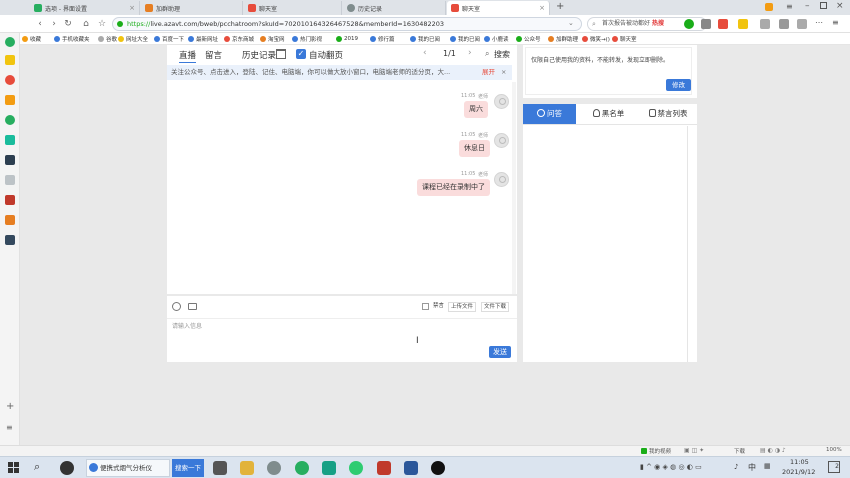  Describe the element at coordinates (307, 39) in the screenshot. I see `bookmark-item: 热门影视` at that location.